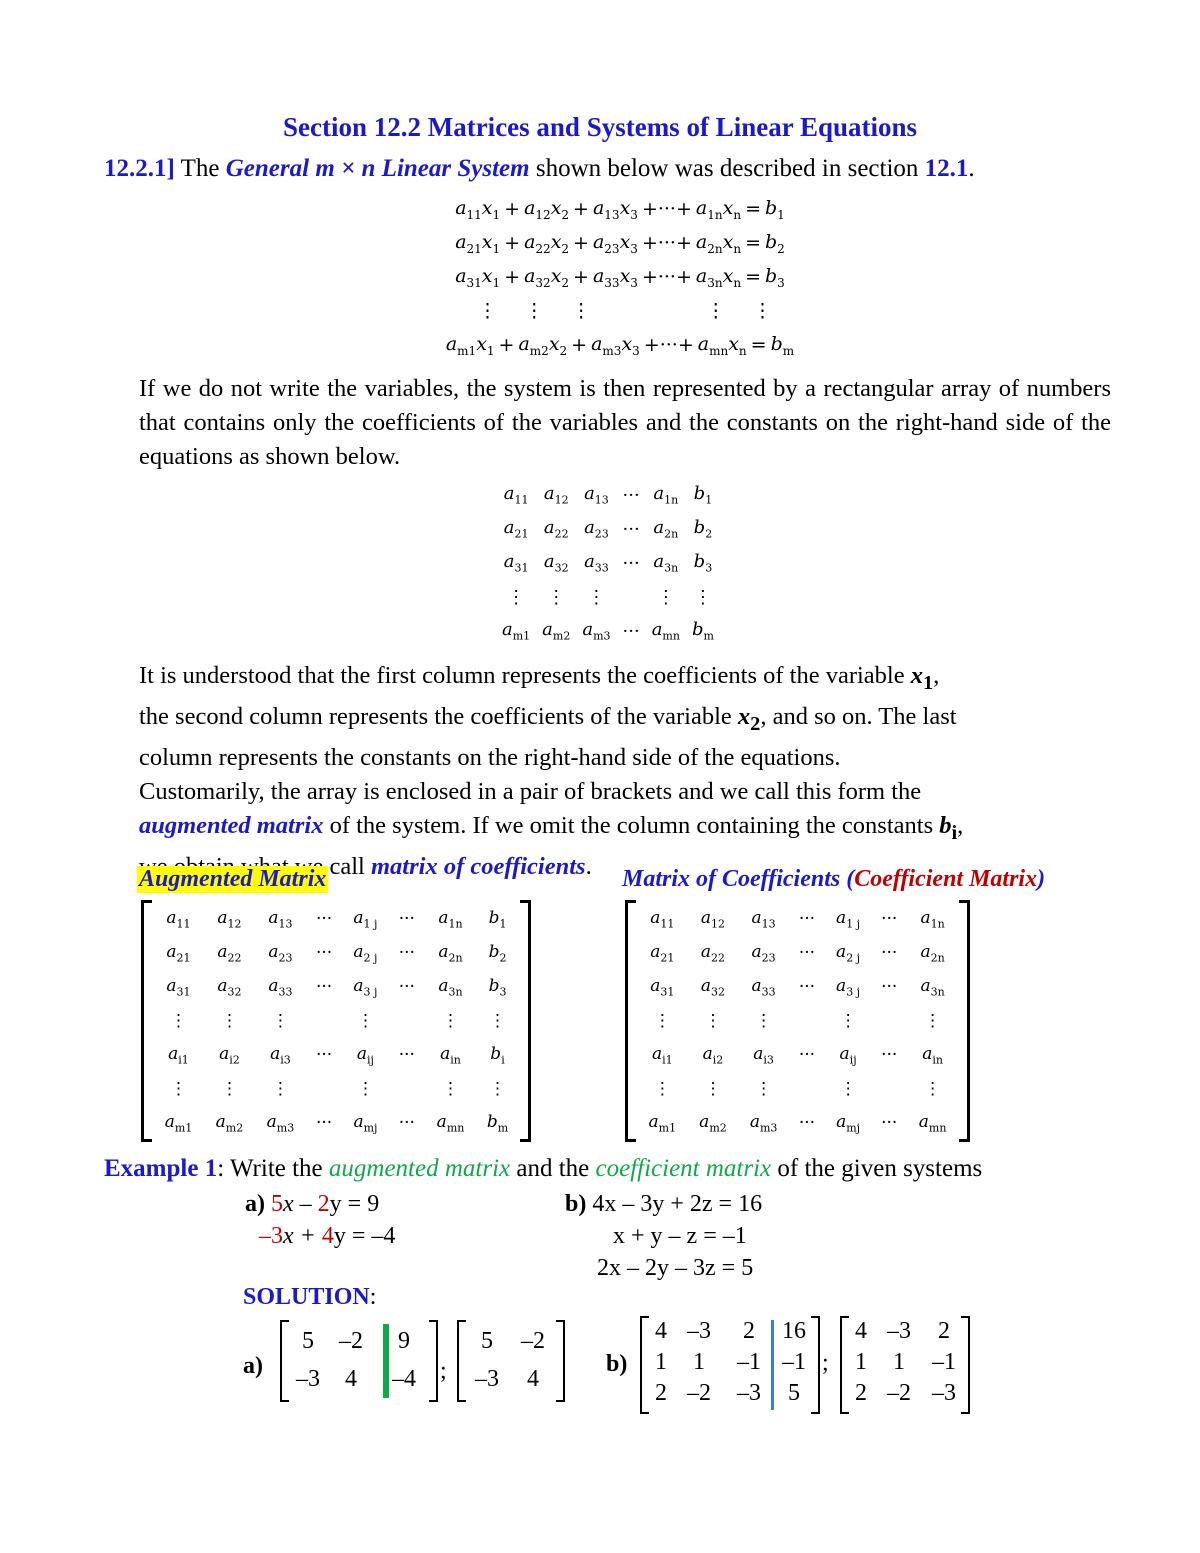  Describe the element at coordinates (336, 919) in the screenshot. I see `matrix-row: a11 a12 a13 ··· a1 j ··· a1n b1` at that location.